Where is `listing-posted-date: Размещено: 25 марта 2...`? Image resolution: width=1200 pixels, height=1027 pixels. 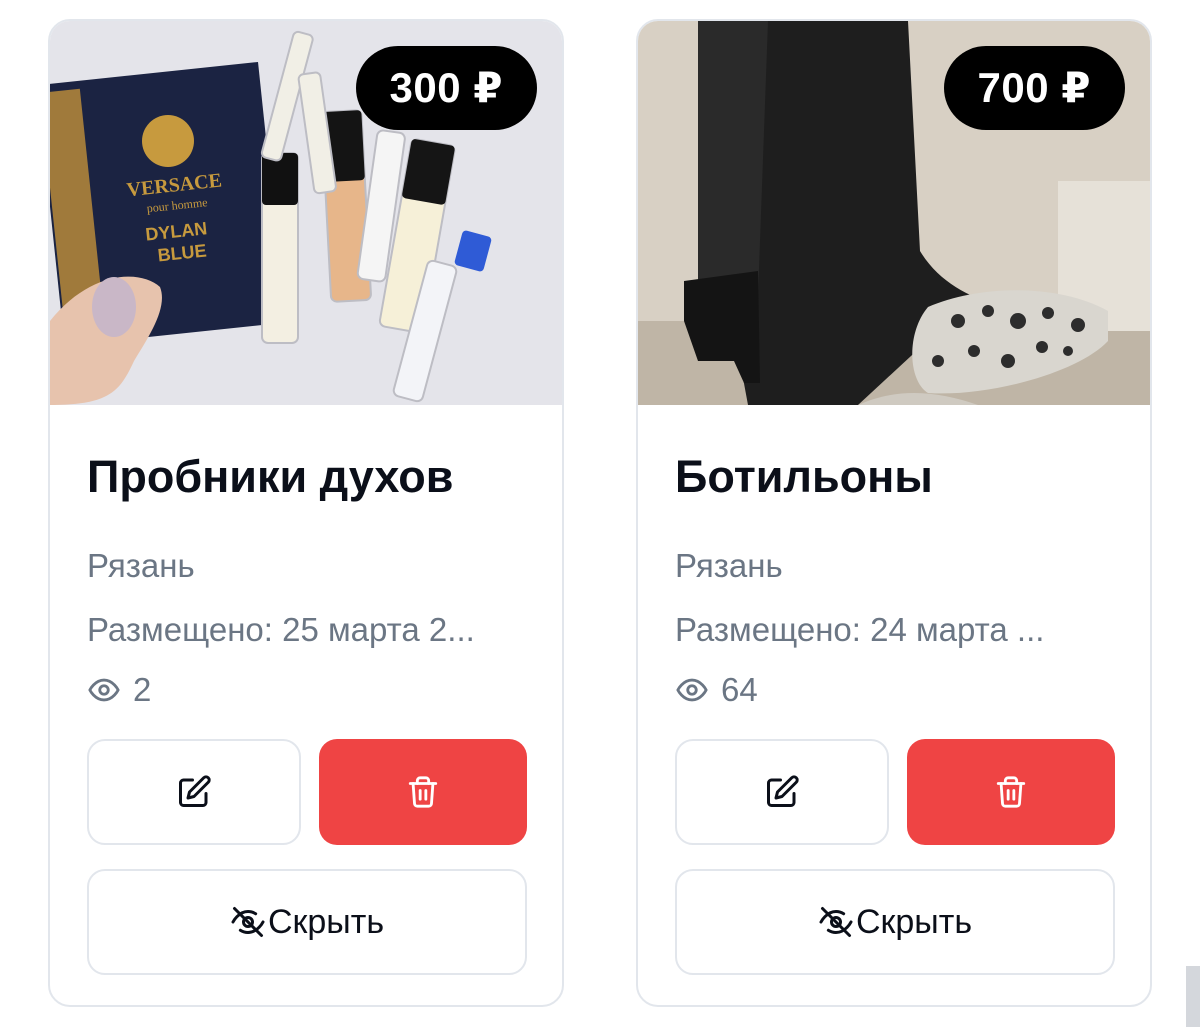 listing-posted-date: Размещено: 25 марта 2... is located at coordinates (281, 629).